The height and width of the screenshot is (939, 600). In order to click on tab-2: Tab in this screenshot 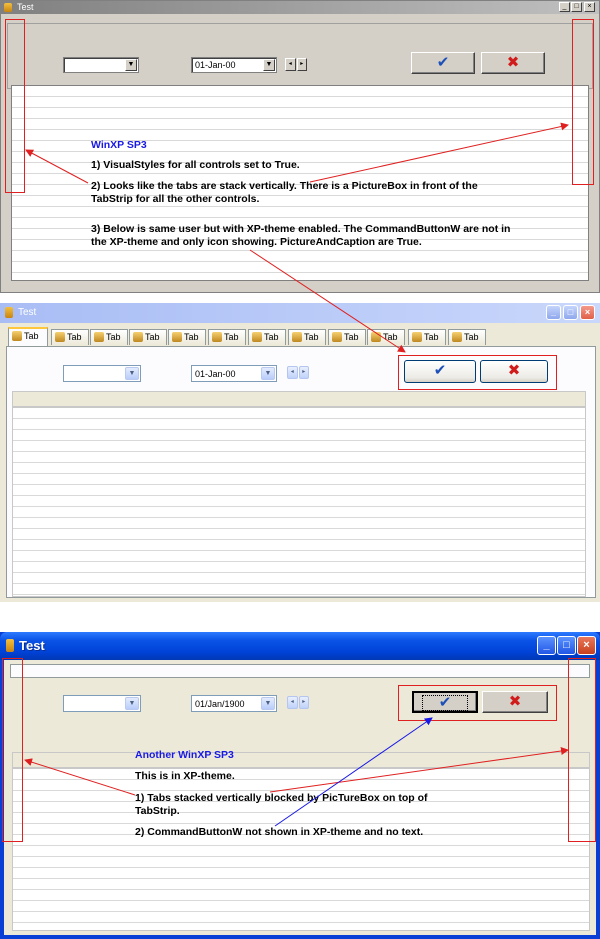, I will do `click(70, 337)`.